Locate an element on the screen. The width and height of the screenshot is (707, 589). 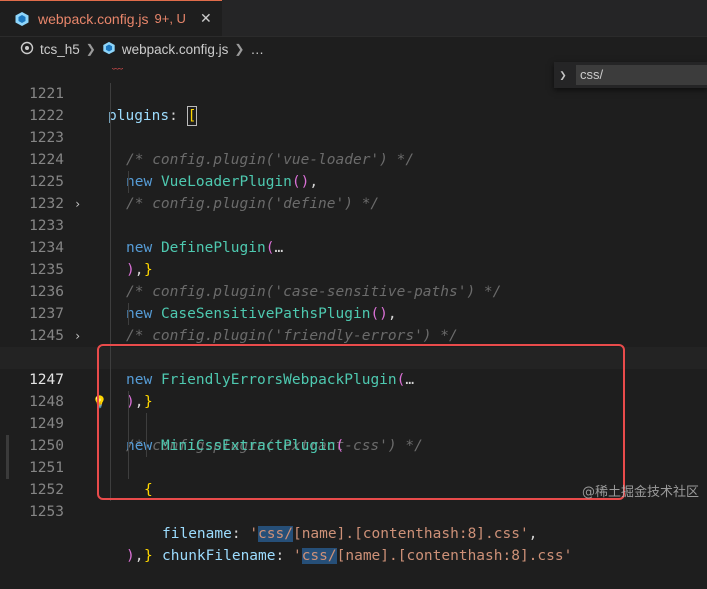
breadcrumb-folder: tcs_h5 is located at coordinates (50, 49).